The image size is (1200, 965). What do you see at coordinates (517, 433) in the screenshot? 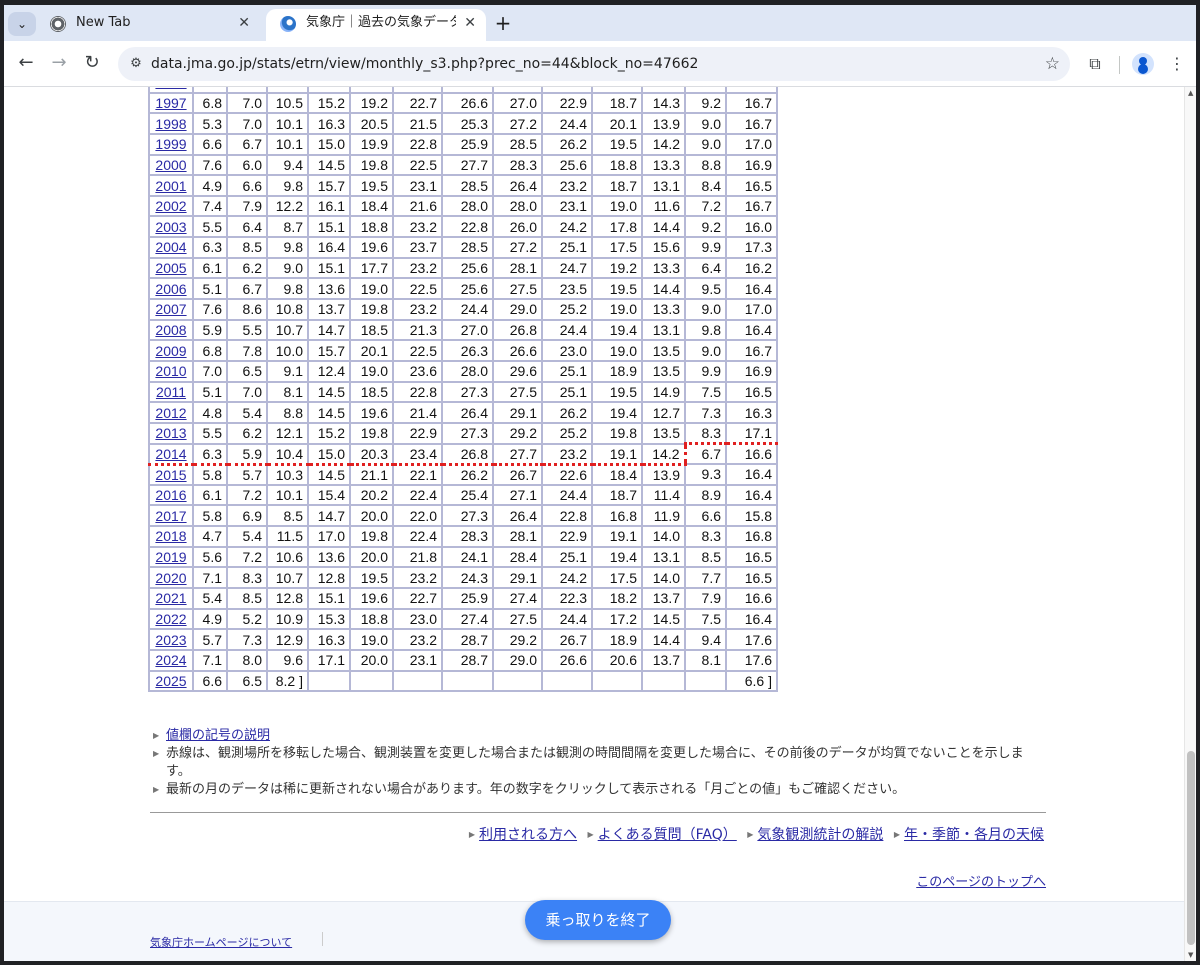
I see `value-cell: 29.2` at bounding box center [517, 433].